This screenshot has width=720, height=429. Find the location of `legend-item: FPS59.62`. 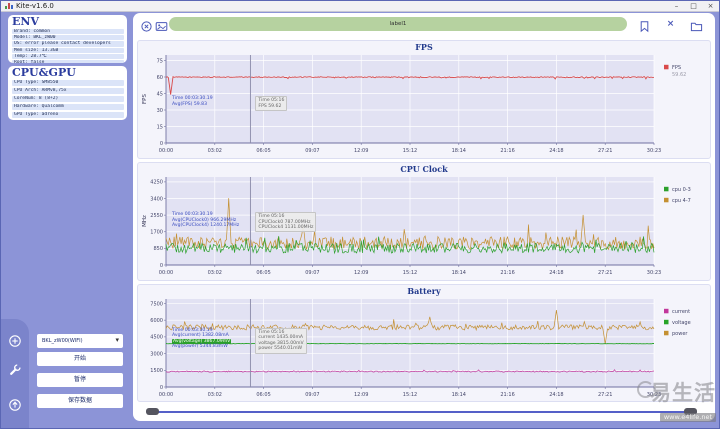

legend-item: FPS59.62 is located at coordinates (675, 71).